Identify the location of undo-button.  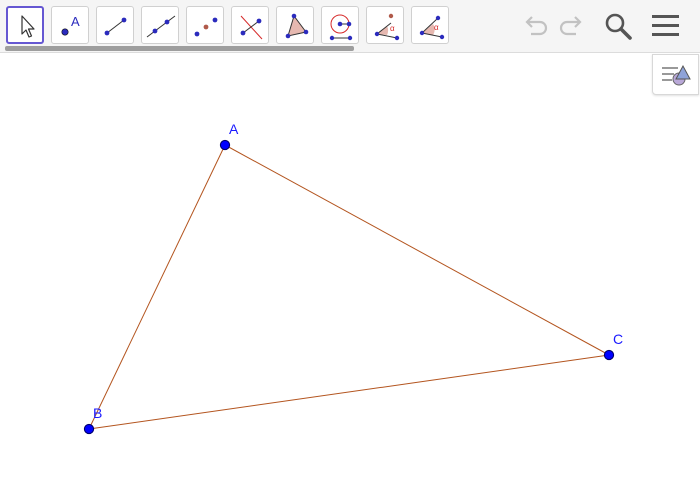
(535, 26).